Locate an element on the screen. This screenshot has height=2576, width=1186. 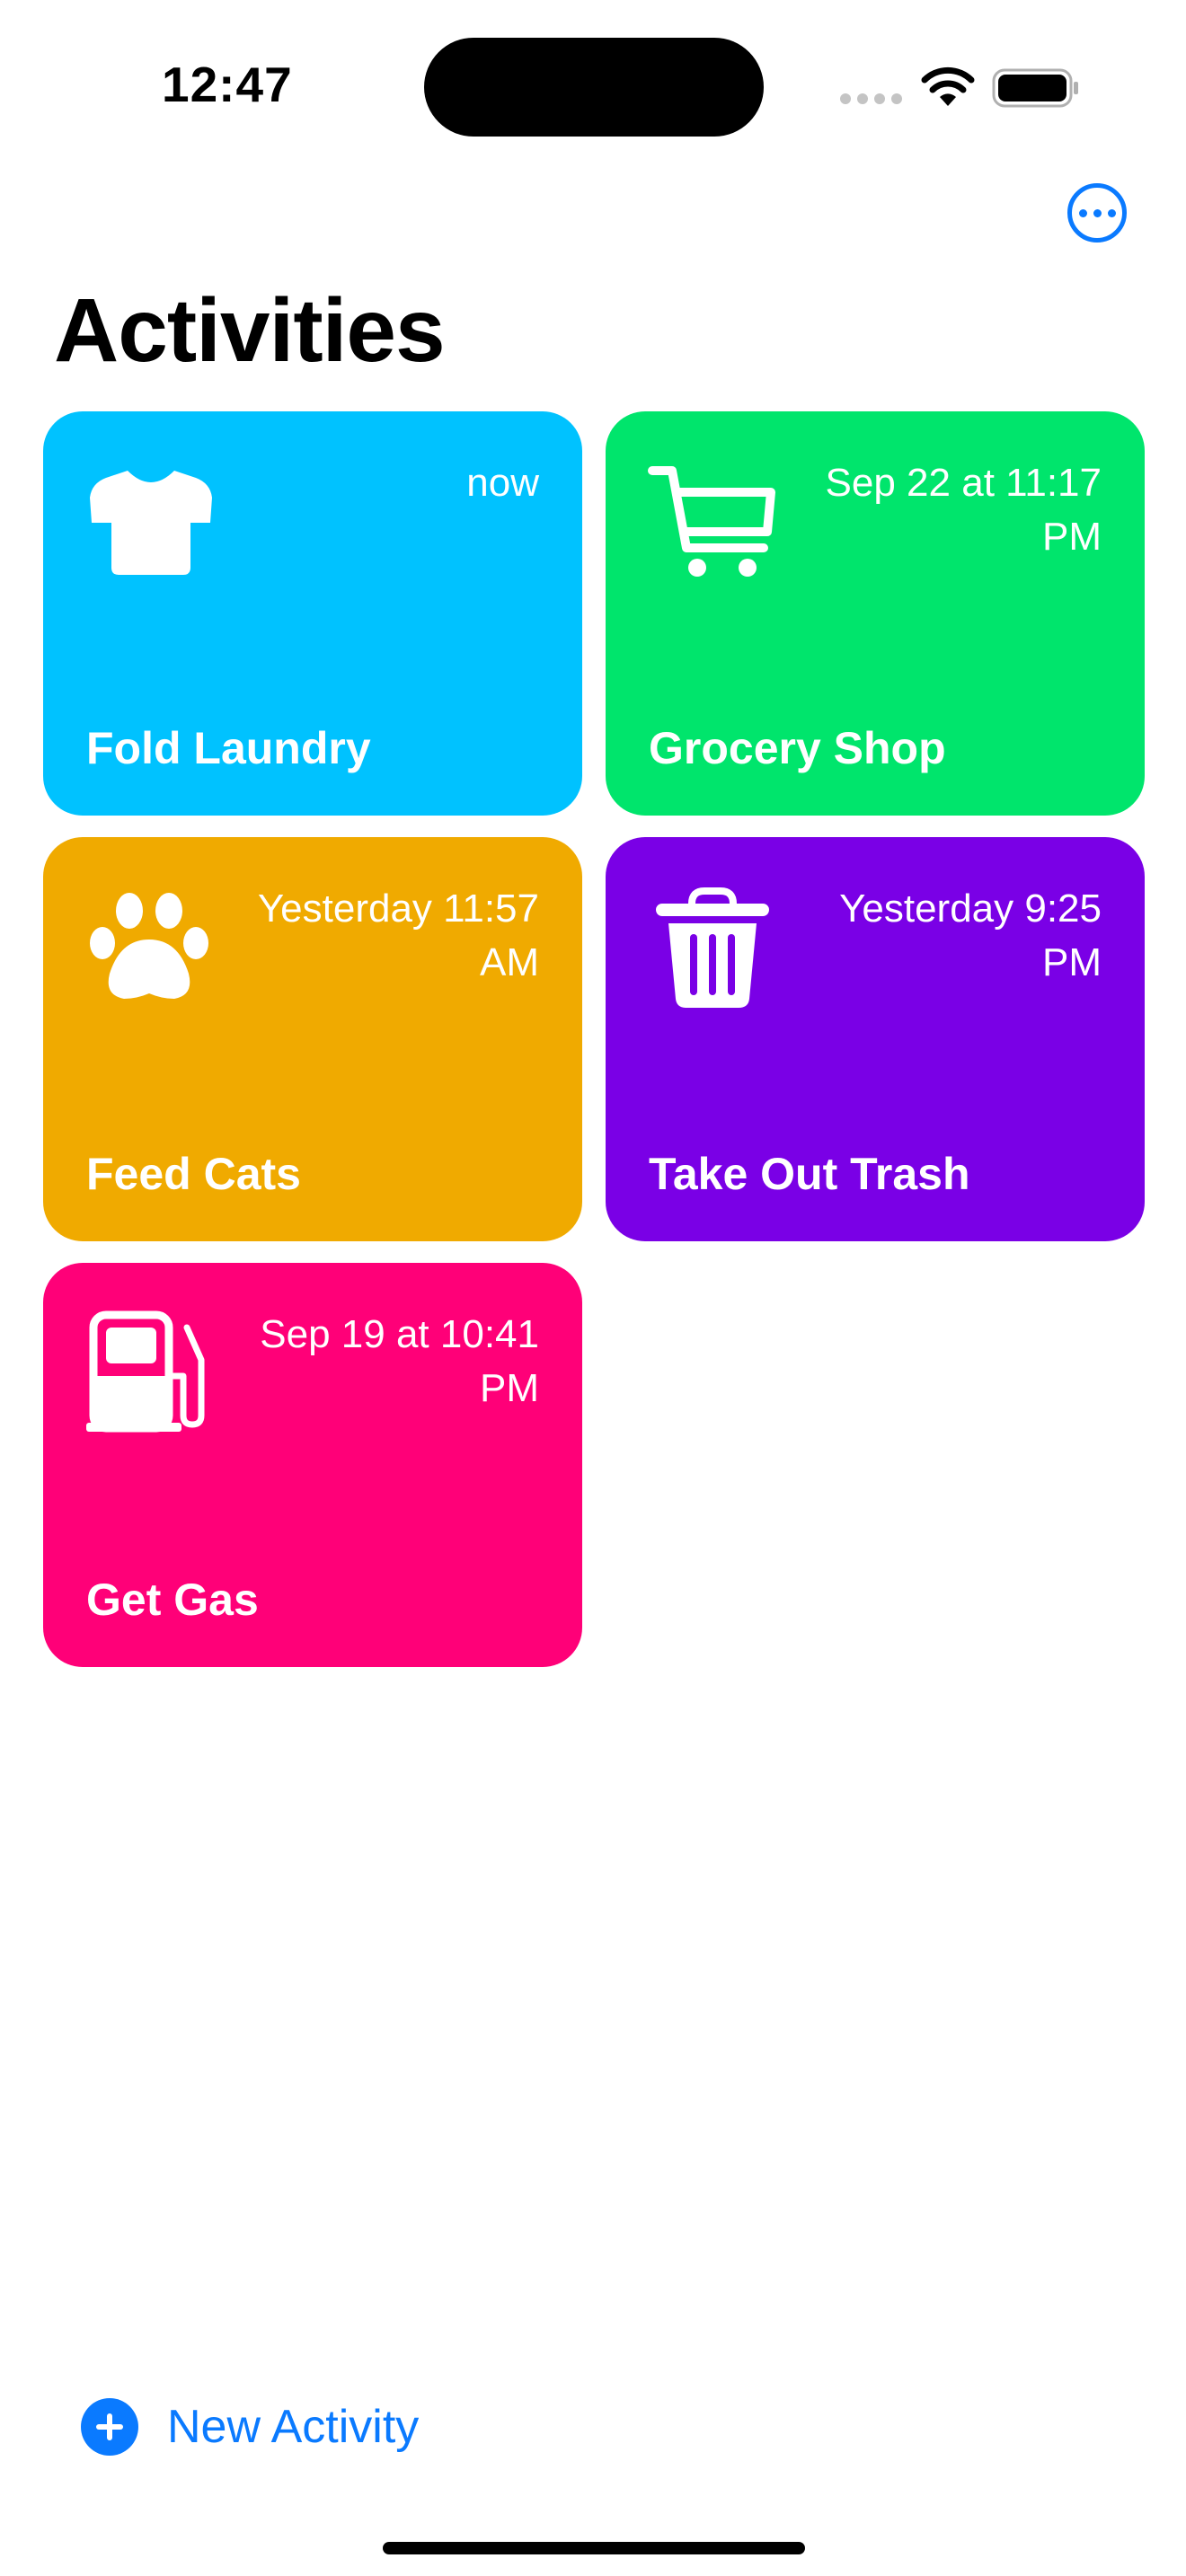
ellipsis-circle-icon is located at coordinates (1082, 212).